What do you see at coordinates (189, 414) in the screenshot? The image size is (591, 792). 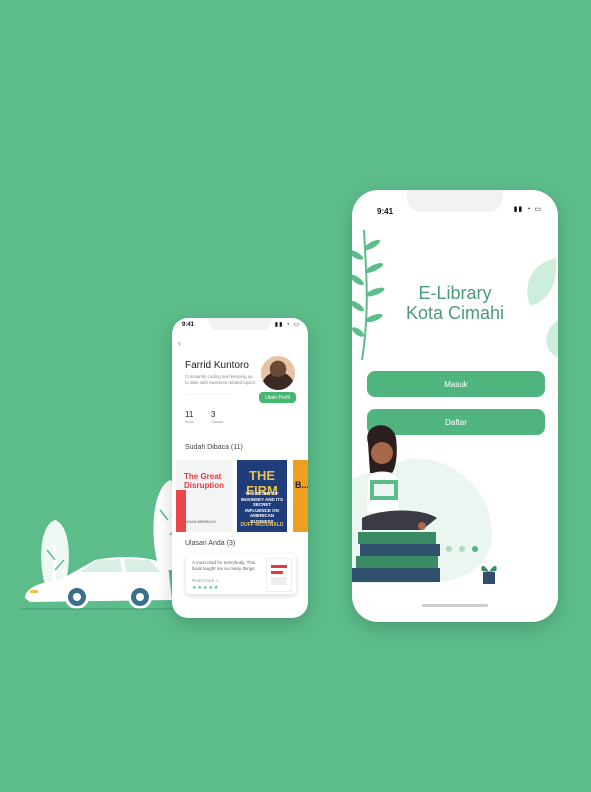 I see `stat-value: 11` at bounding box center [189, 414].